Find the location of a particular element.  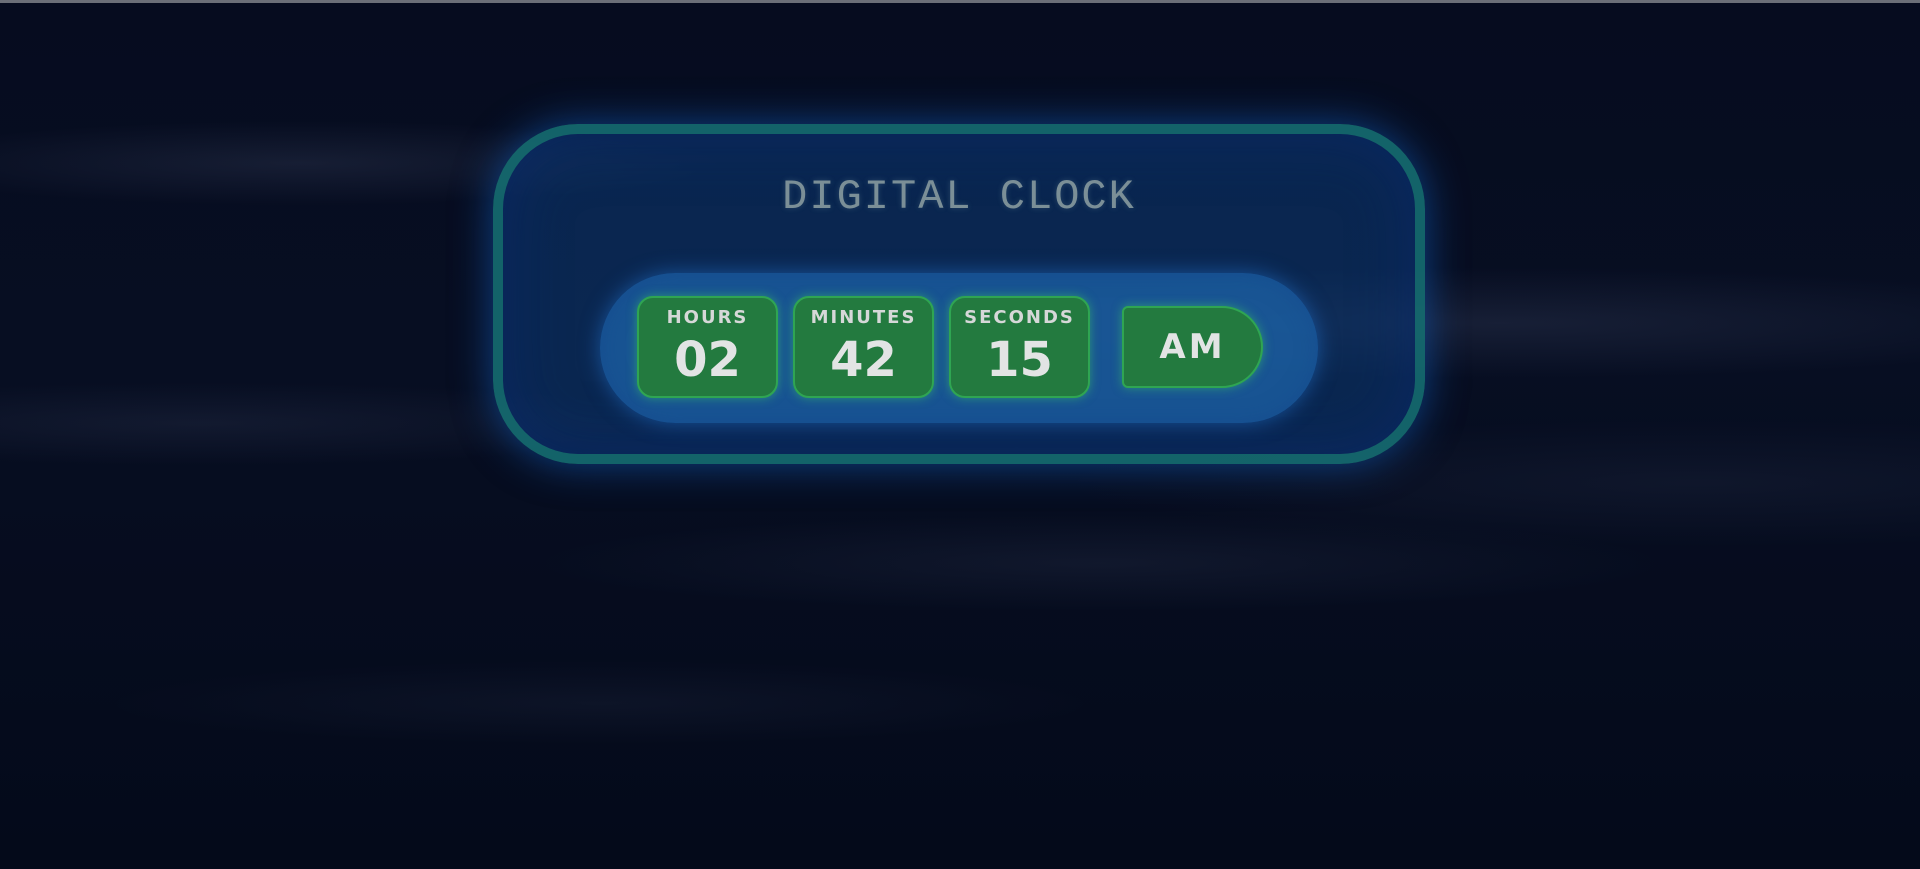

hours-value: 02 is located at coordinates (707, 360).